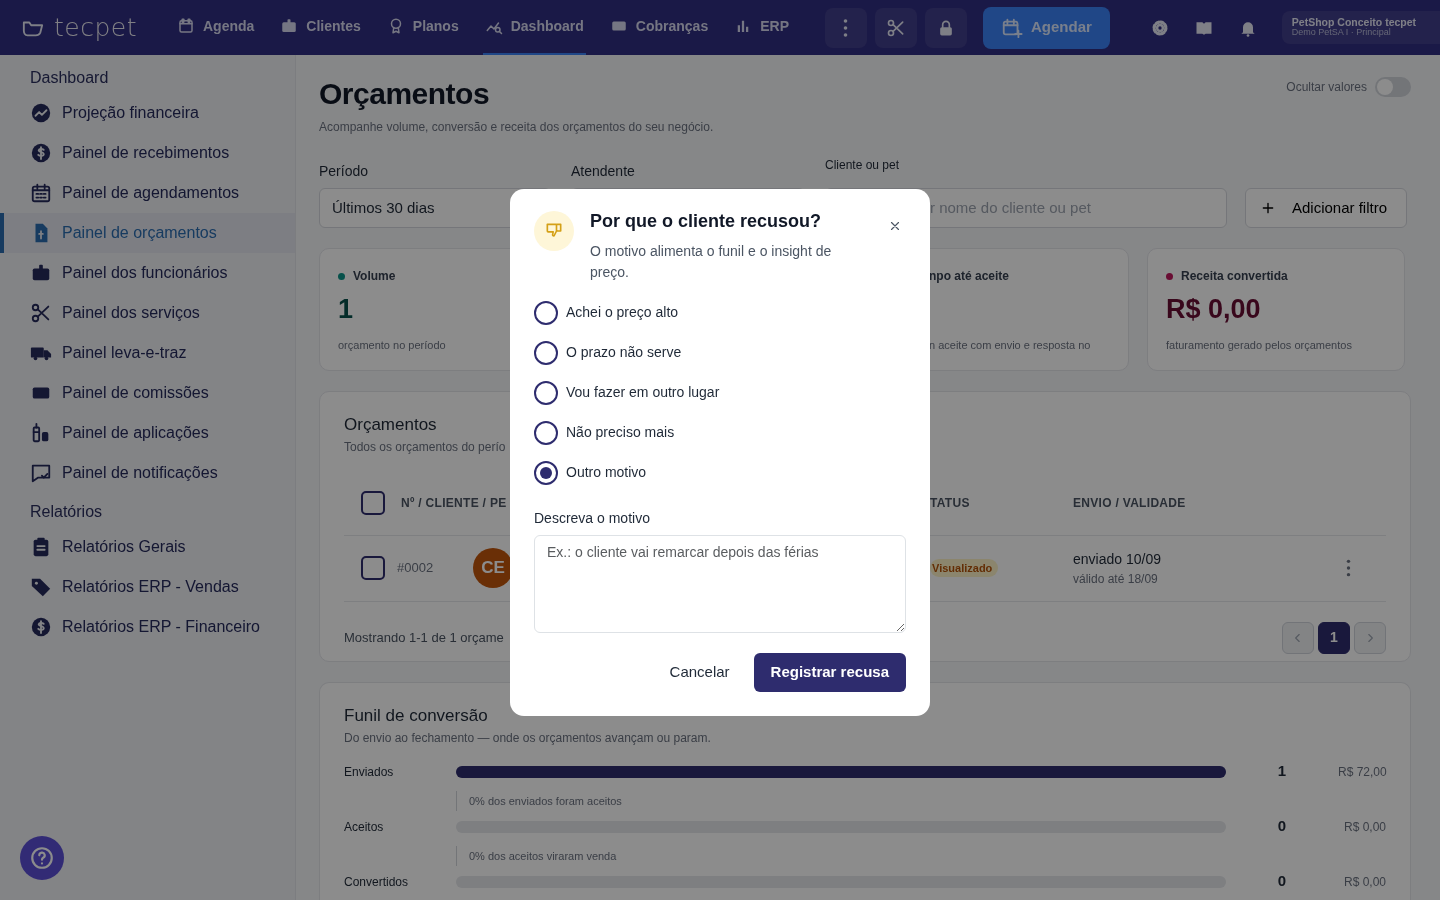 This screenshot has height=900, width=1440. Describe the element at coordinates (69, 78) in the screenshot. I see `section-heading: Dashboard` at that location.